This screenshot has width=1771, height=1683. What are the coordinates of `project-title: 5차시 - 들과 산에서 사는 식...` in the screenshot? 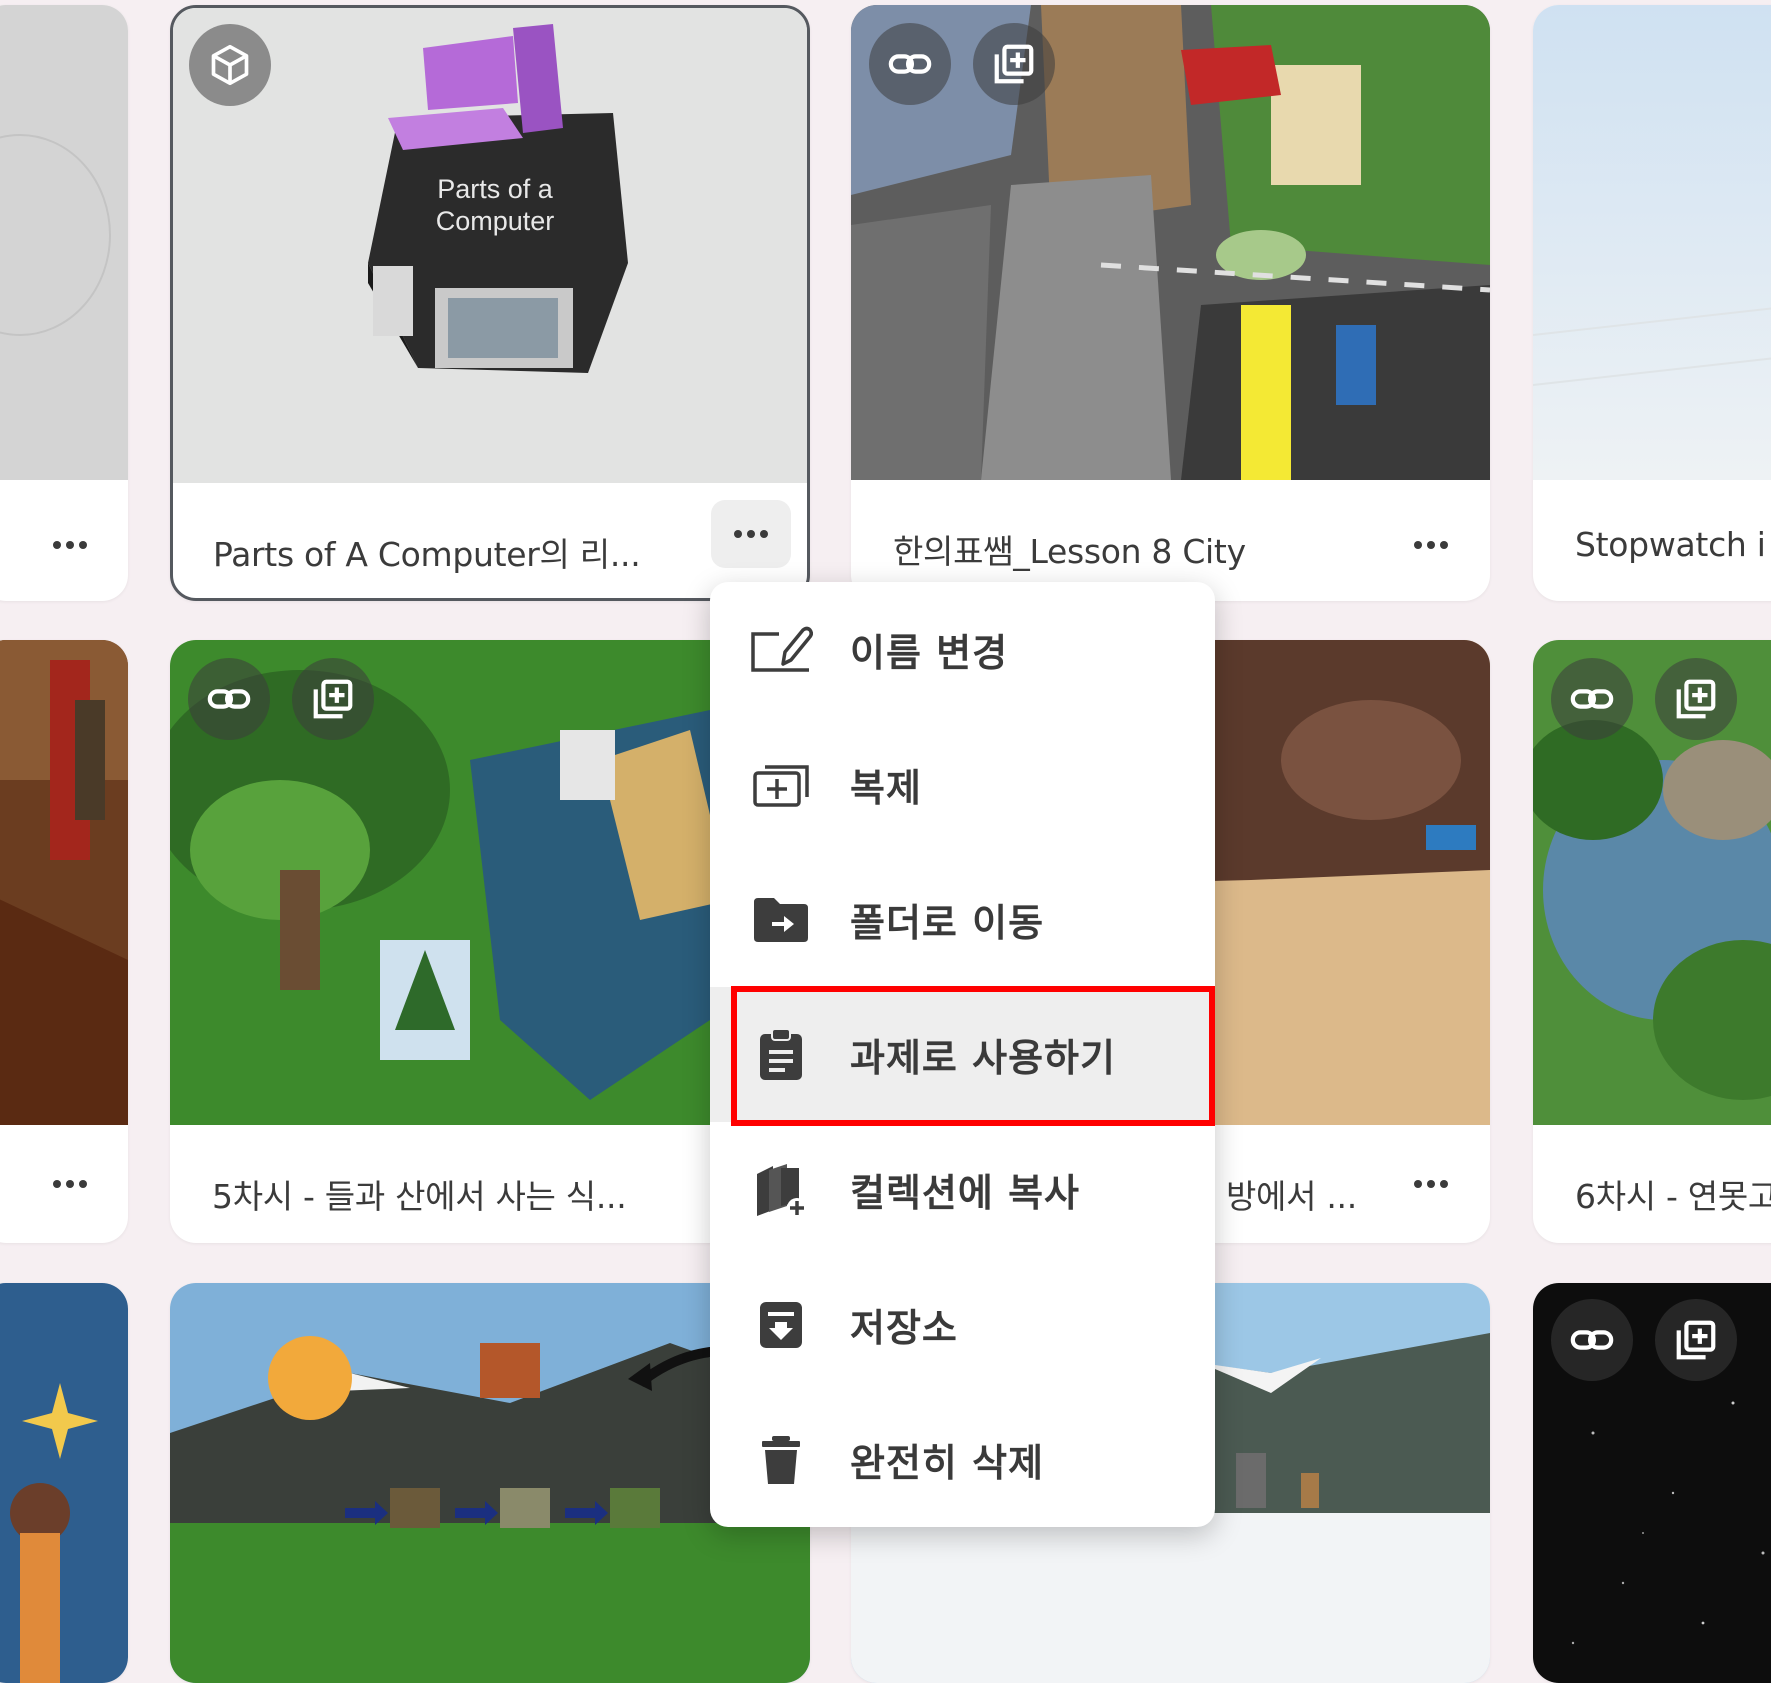 It's located at (419, 1194).